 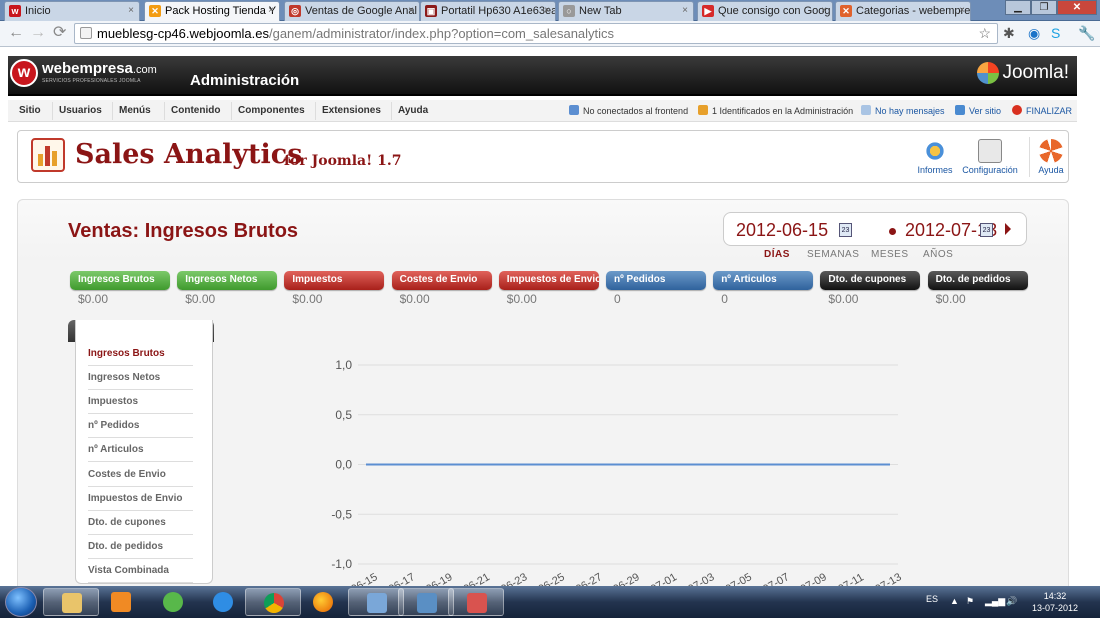 What do you see at coordinates (140, 354) in the screenshot?
I see `sidebar-item: Ingresos Brutos` at bounding box center [140, 354].